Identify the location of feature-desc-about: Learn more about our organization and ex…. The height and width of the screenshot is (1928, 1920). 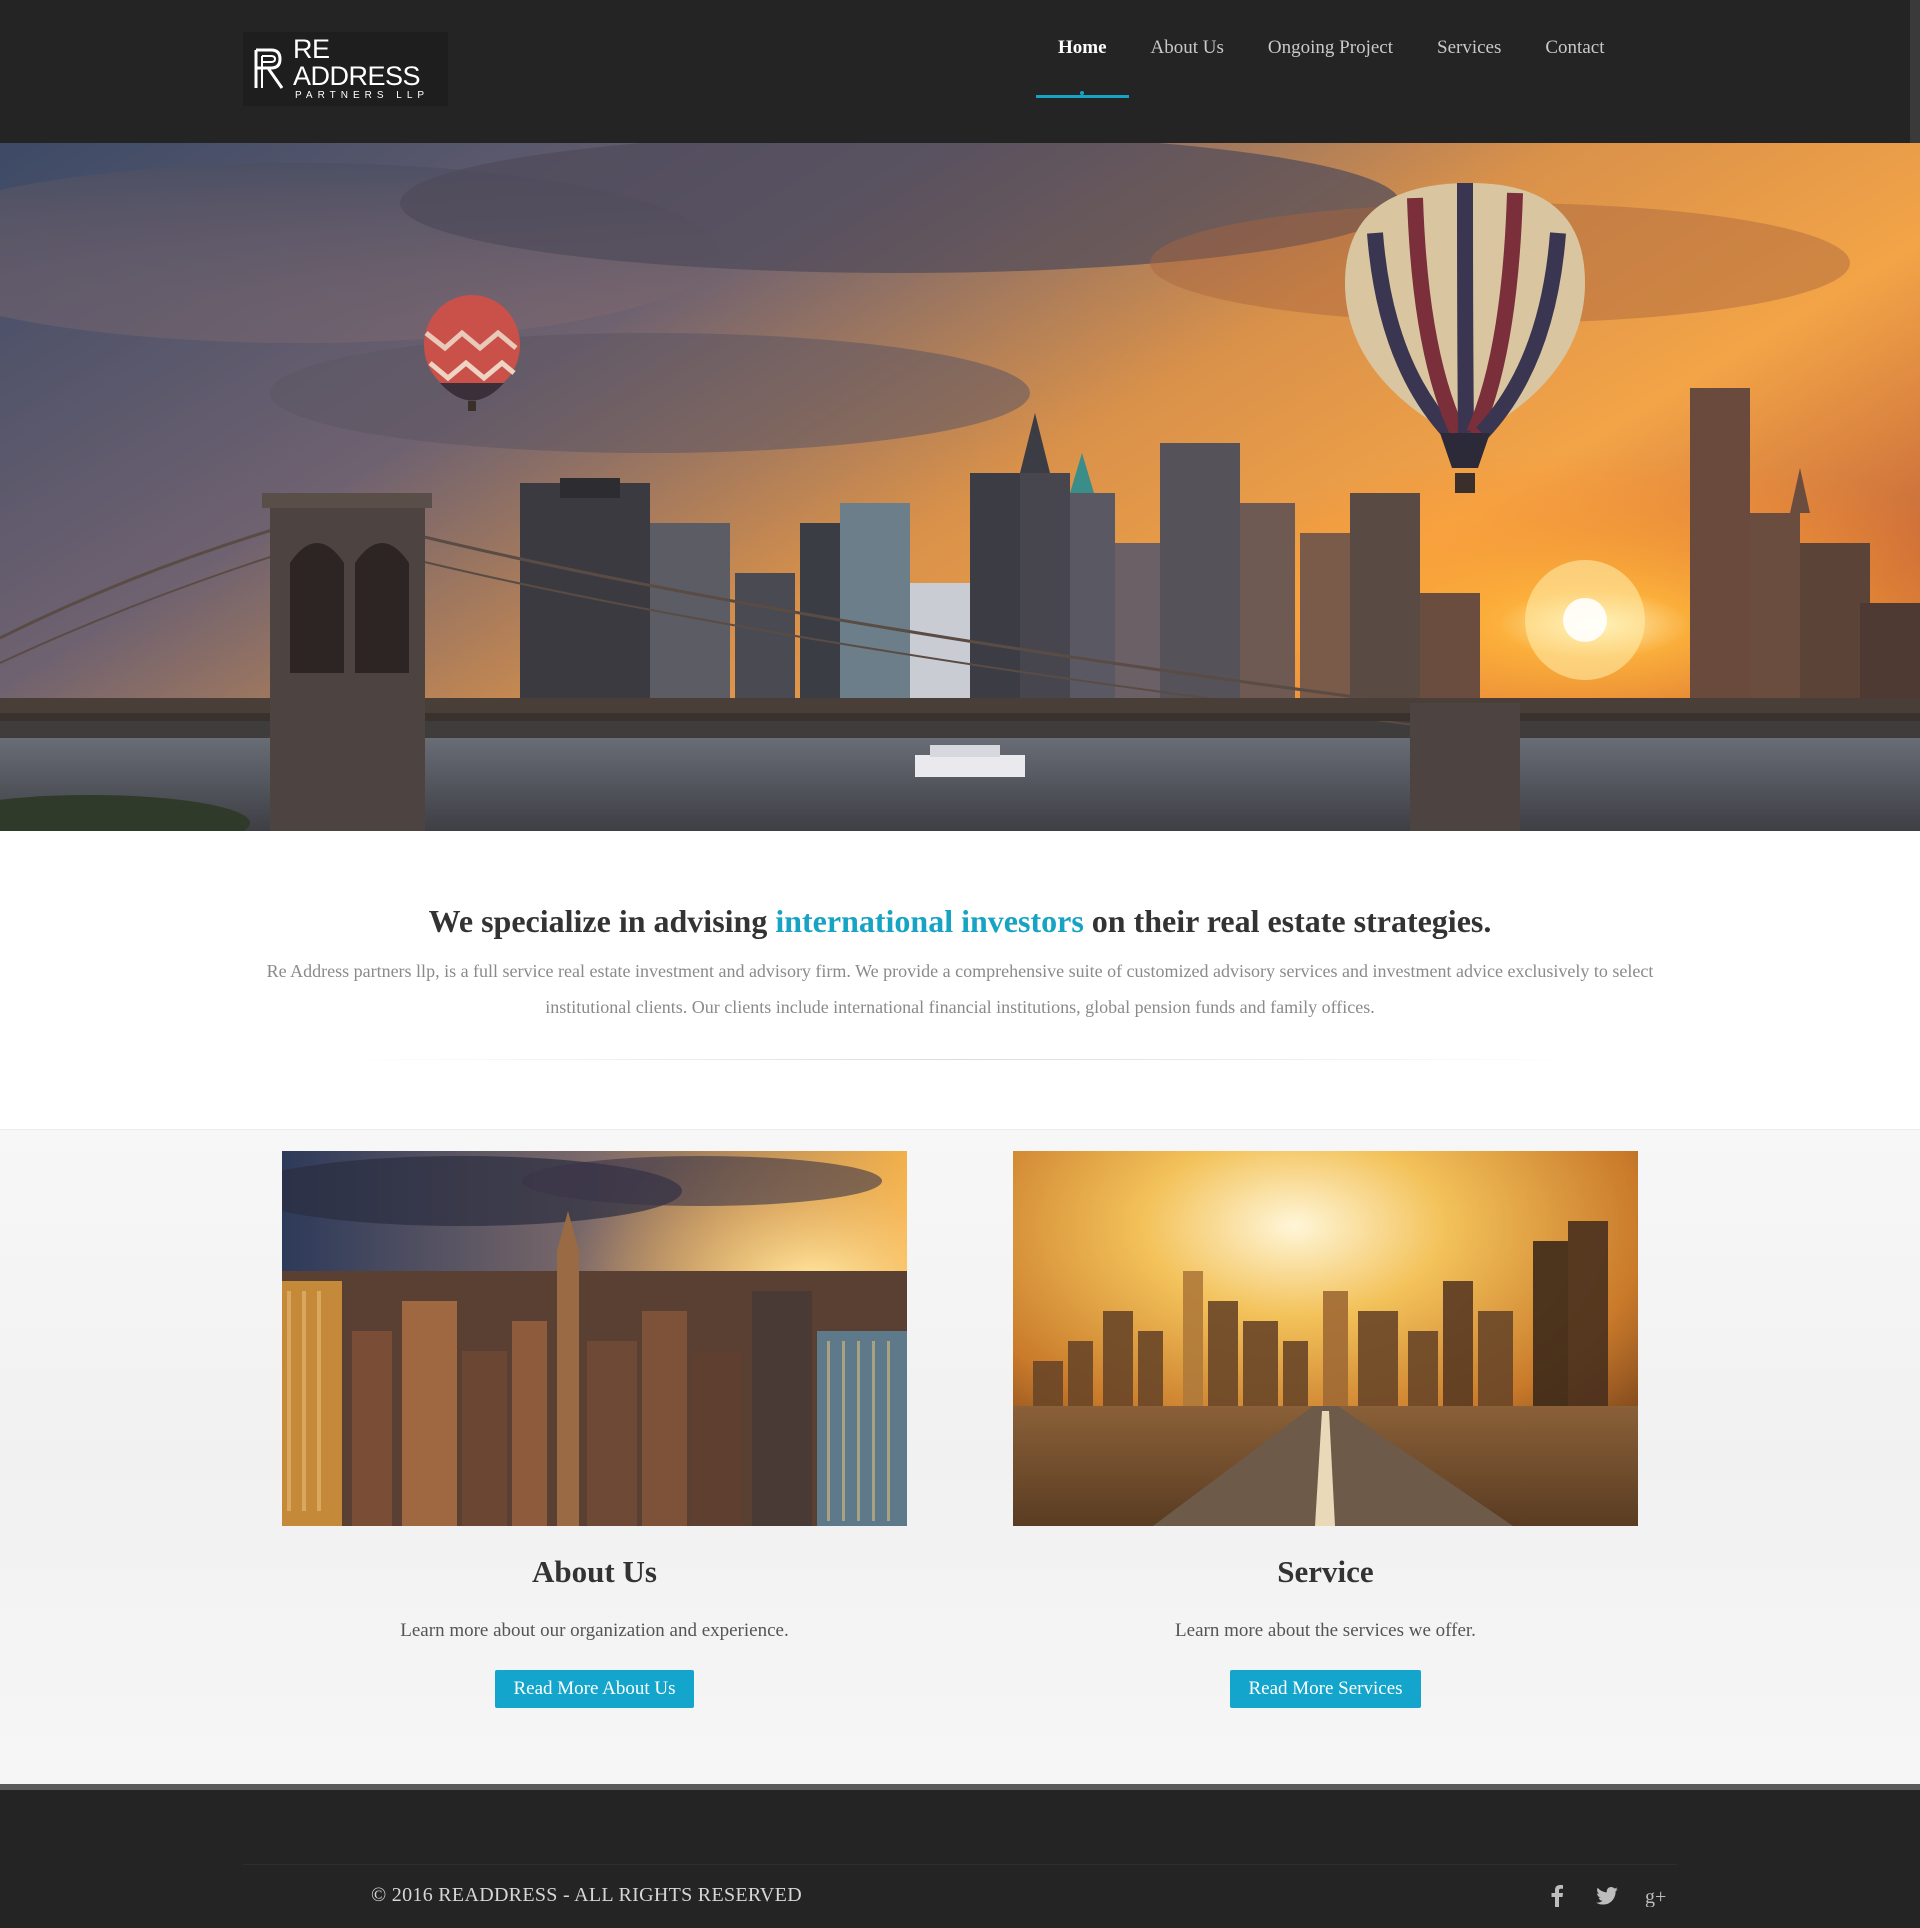
(594, 1630).